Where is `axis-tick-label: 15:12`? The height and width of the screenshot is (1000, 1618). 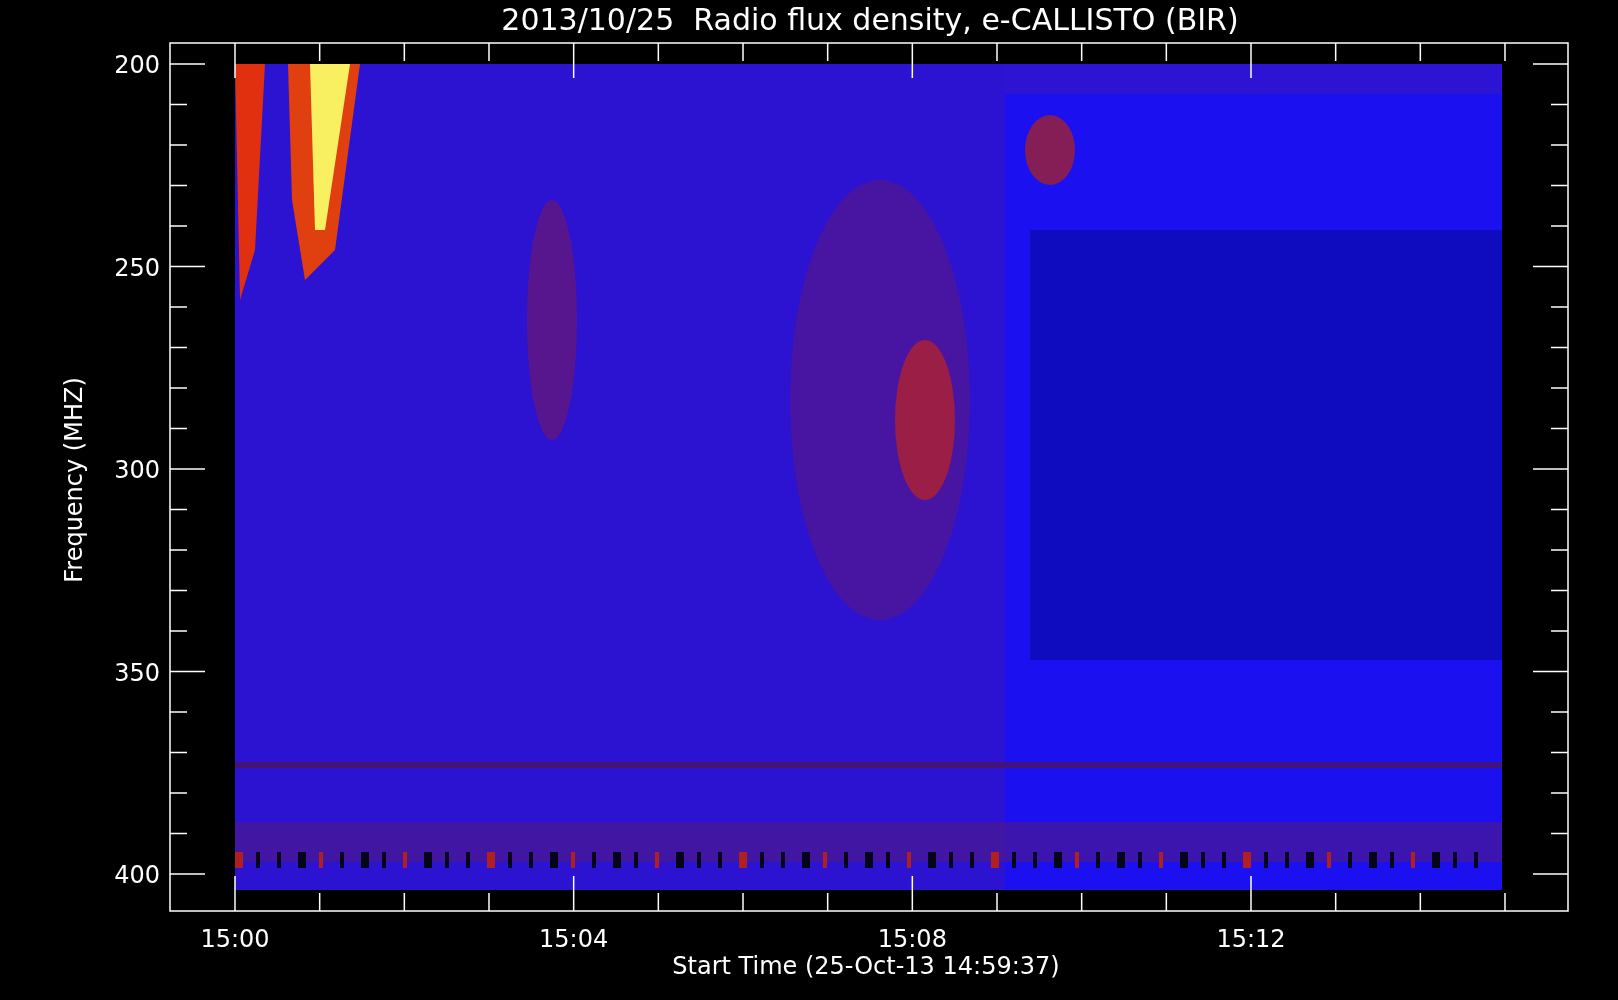 axis-tick-label: 15:12 is located at coordinates (1251, 939).